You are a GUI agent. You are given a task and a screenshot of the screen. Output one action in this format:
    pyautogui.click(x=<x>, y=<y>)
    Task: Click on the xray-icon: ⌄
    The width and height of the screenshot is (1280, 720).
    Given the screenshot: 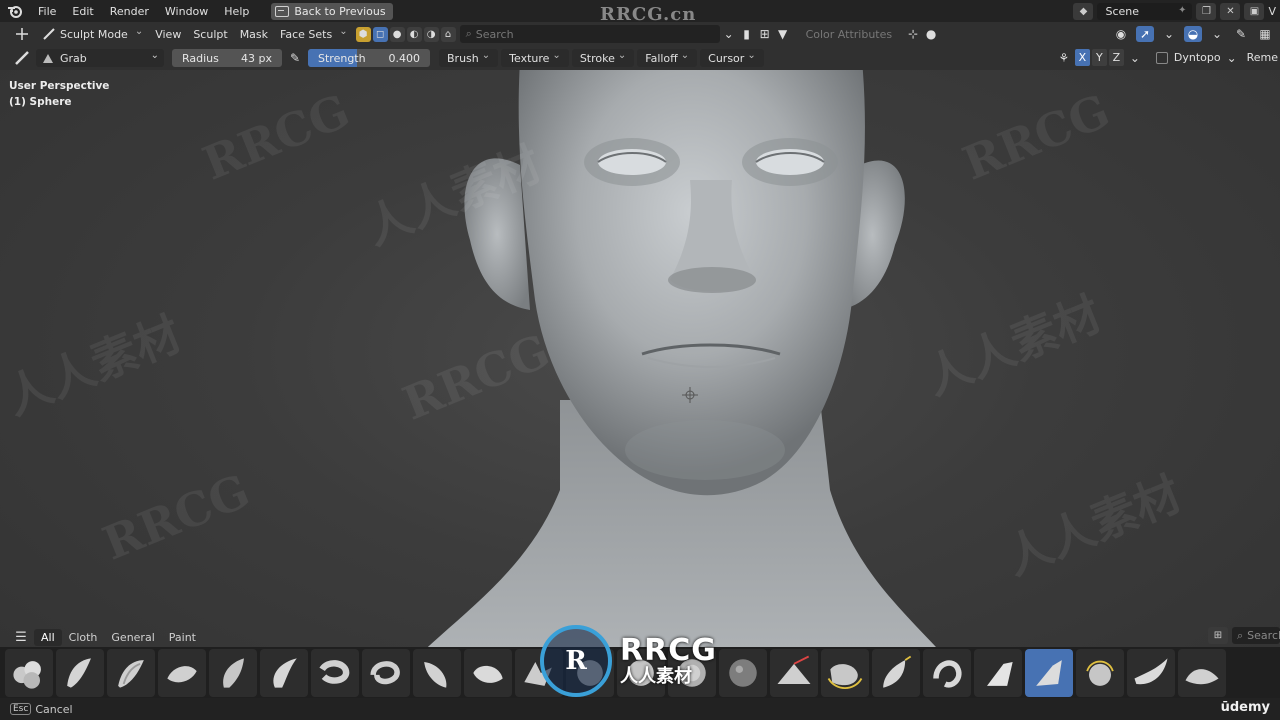 What is the action you would take?
    pyautogui.click(x=1217, y=34)
    